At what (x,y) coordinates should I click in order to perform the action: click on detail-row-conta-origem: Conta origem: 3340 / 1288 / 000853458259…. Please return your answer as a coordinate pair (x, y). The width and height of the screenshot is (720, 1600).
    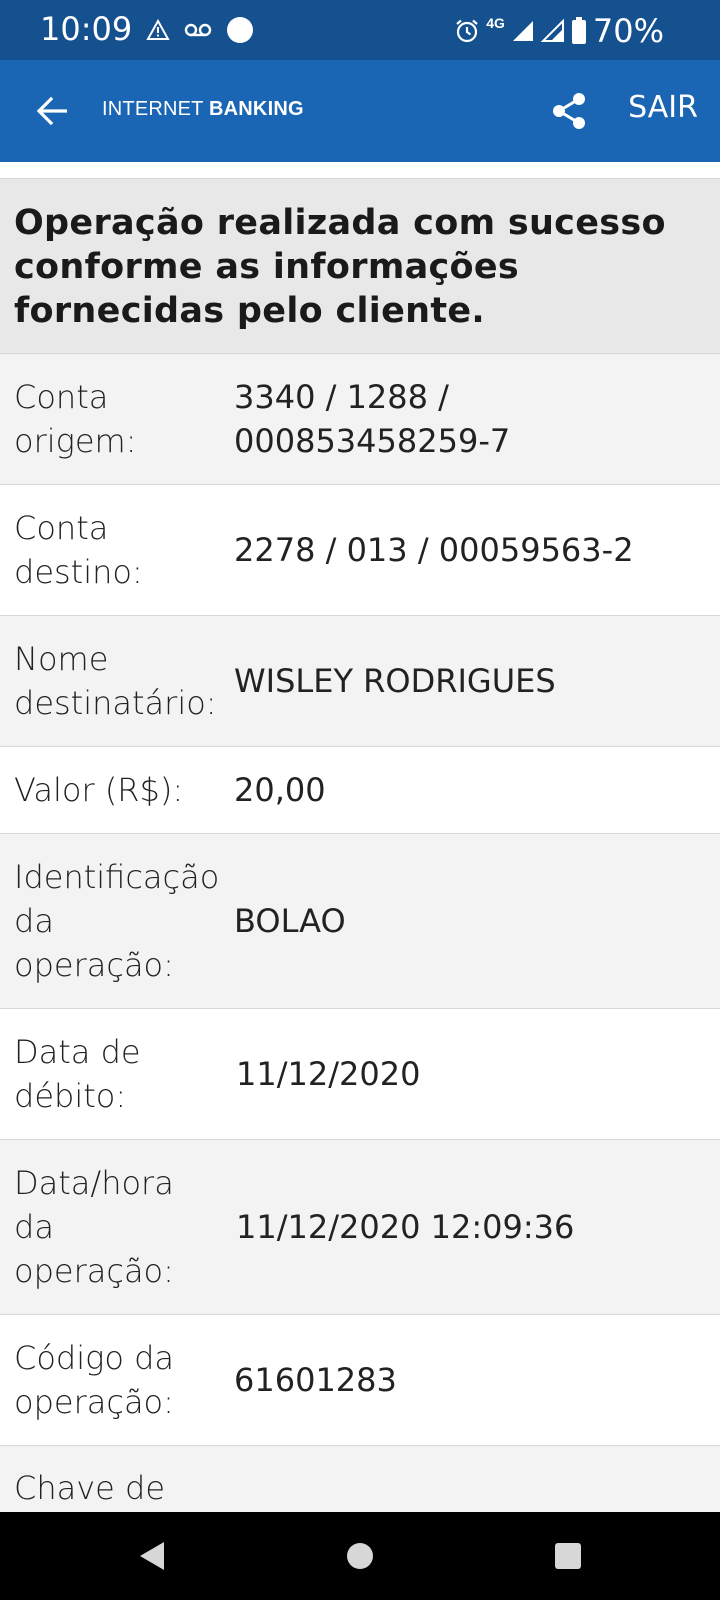
    Looking at the image, I should click on (360, 419).